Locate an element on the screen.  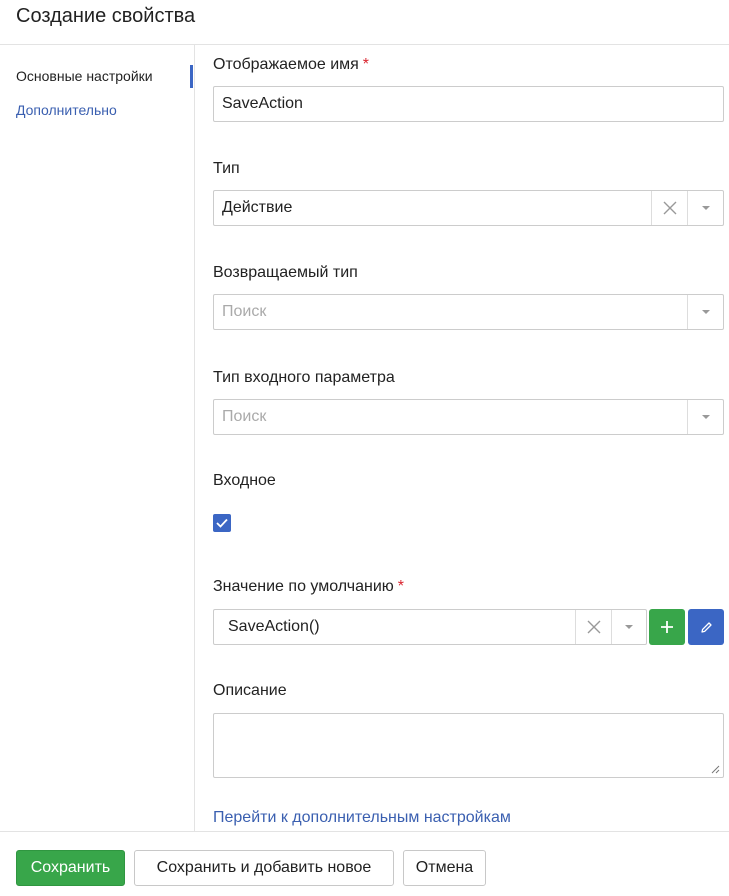
type-label: Тип is located at coordinates (226, 168).